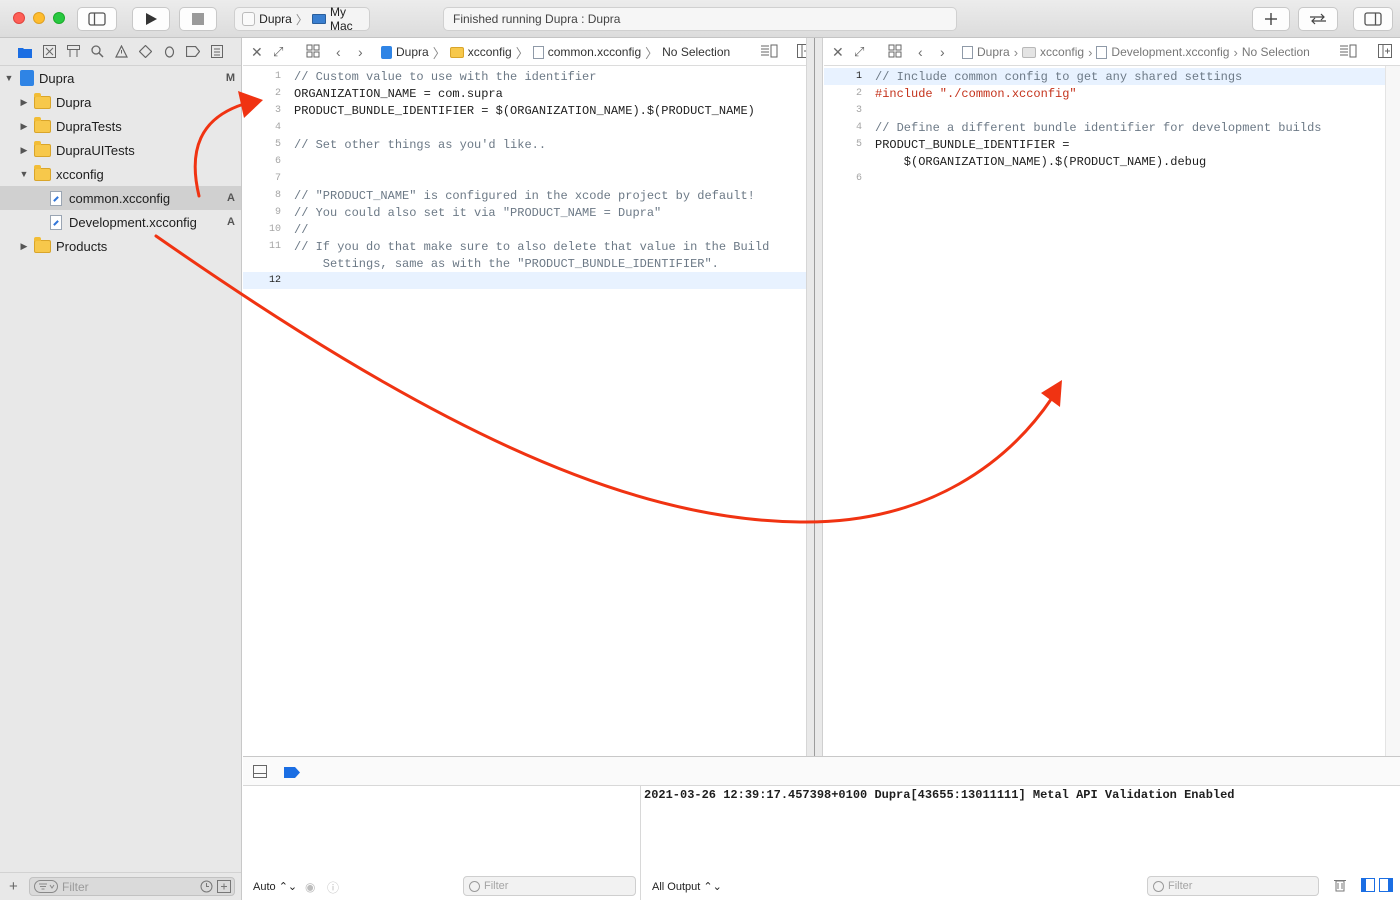 The width and height of the screenshot is (1400, 900). Describe the element at coordinates (49, 52) in the screenshot. I see `source-control-icon` at that location.